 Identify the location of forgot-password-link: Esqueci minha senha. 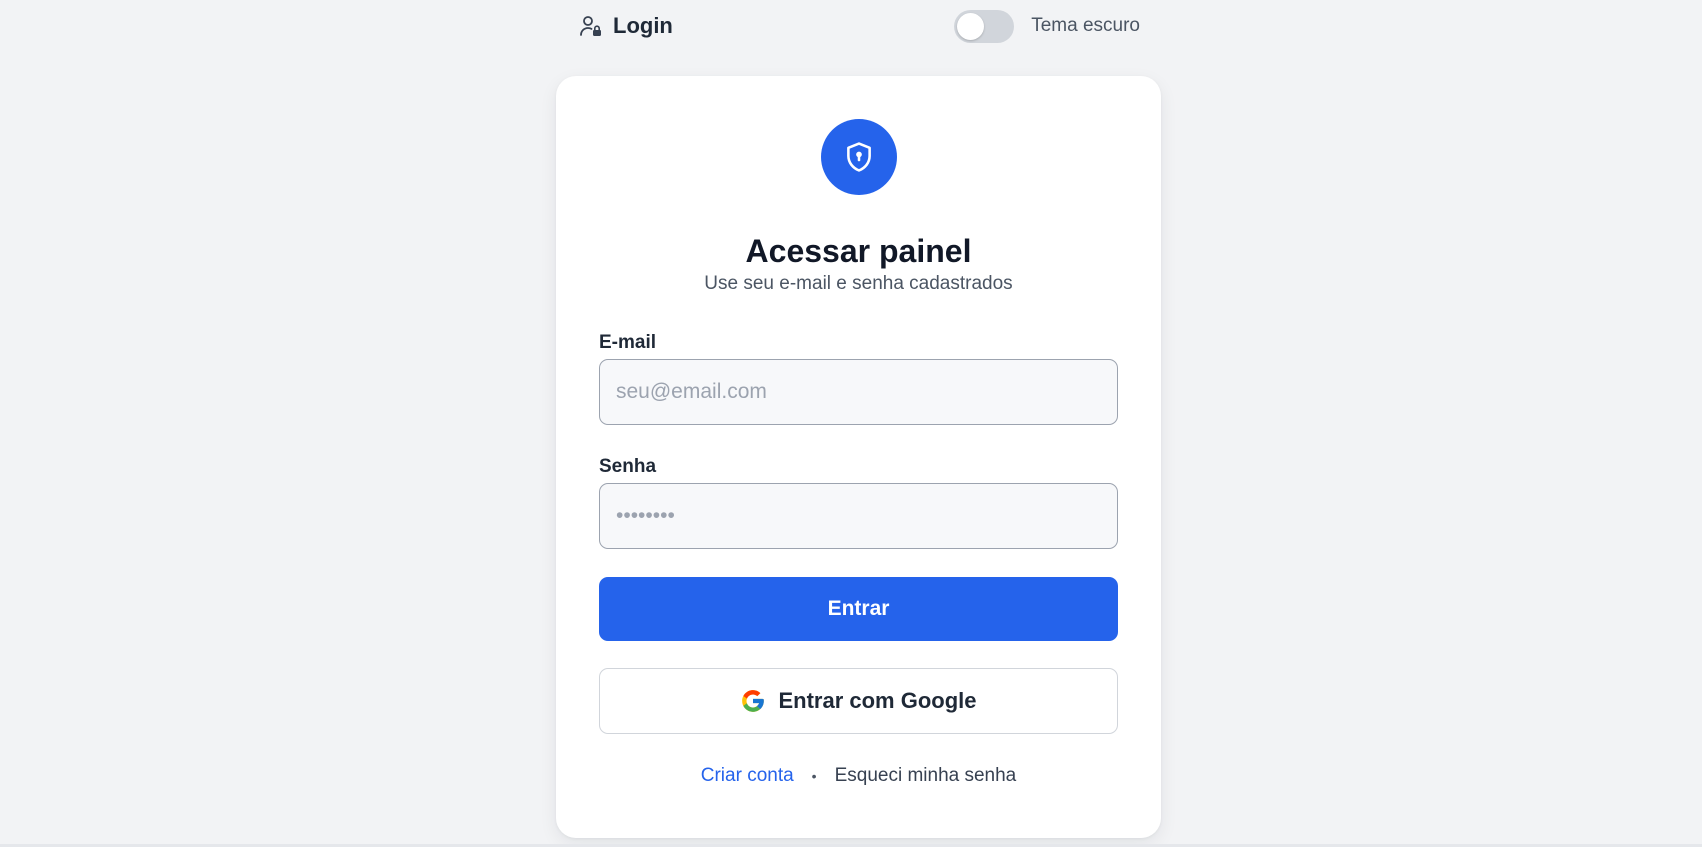
(926, 776).